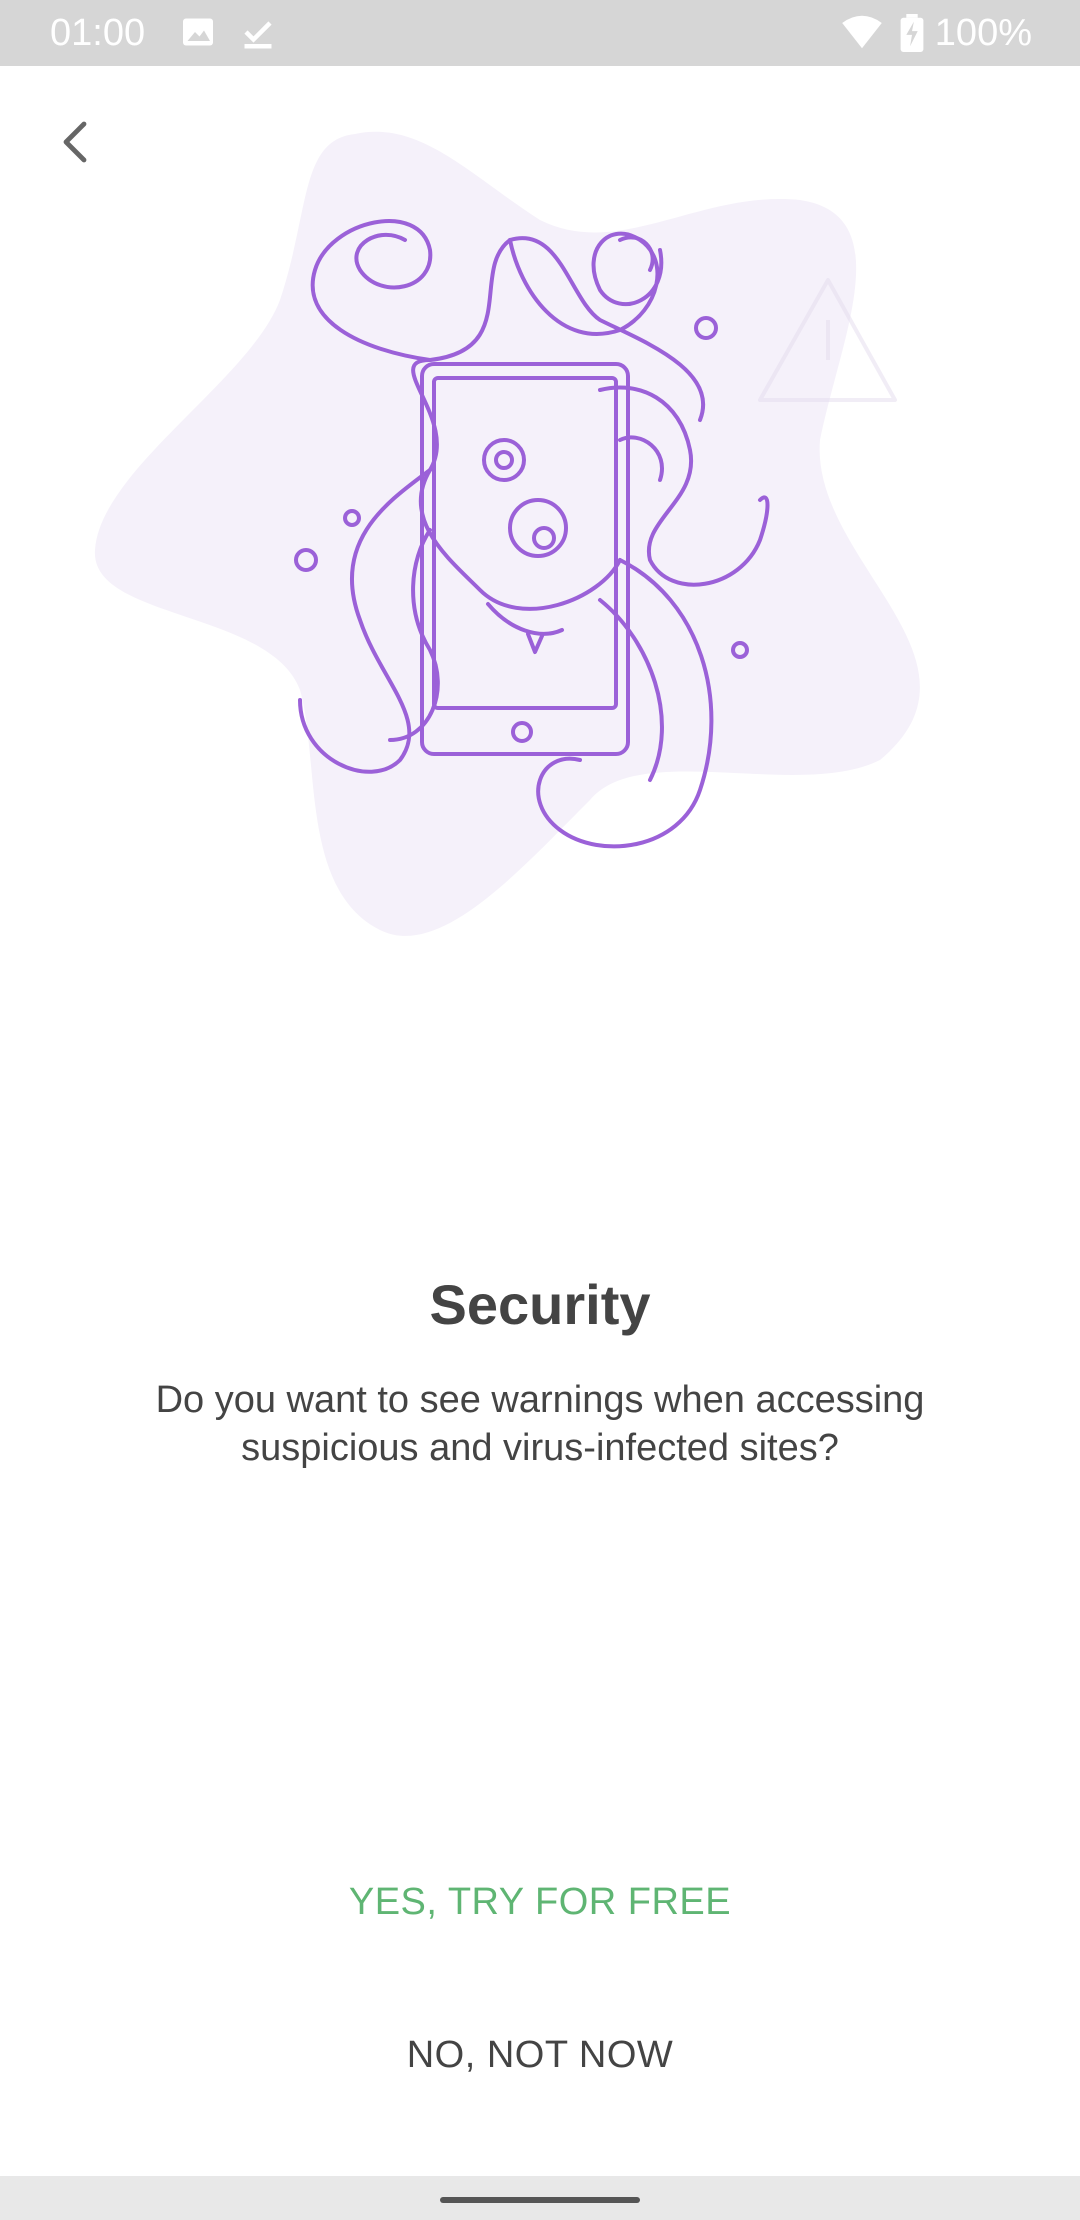  Describe the element at coordinates (258, 34) in the screenshot. I see `download-done-icon` at that location.